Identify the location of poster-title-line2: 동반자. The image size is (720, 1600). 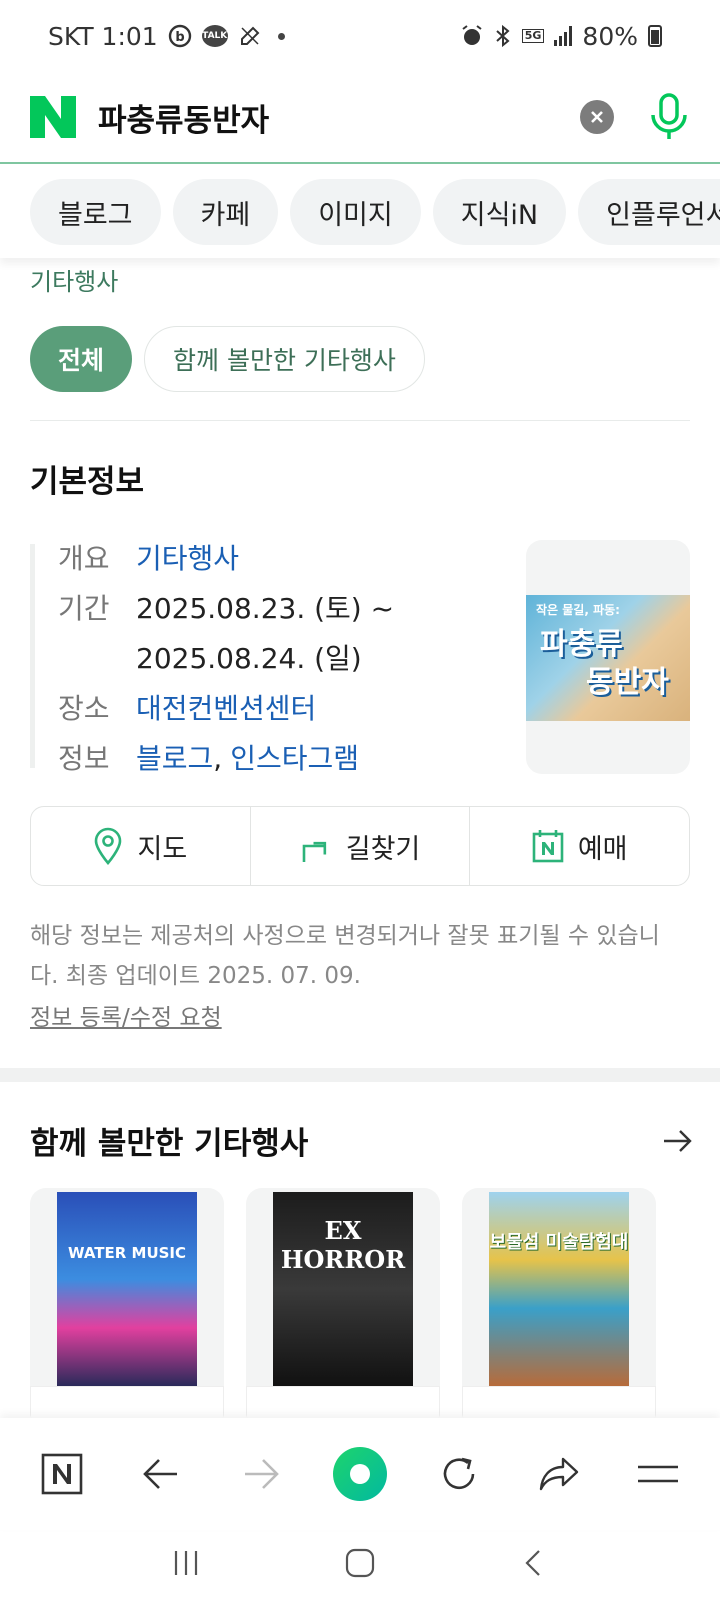
(627, 682).